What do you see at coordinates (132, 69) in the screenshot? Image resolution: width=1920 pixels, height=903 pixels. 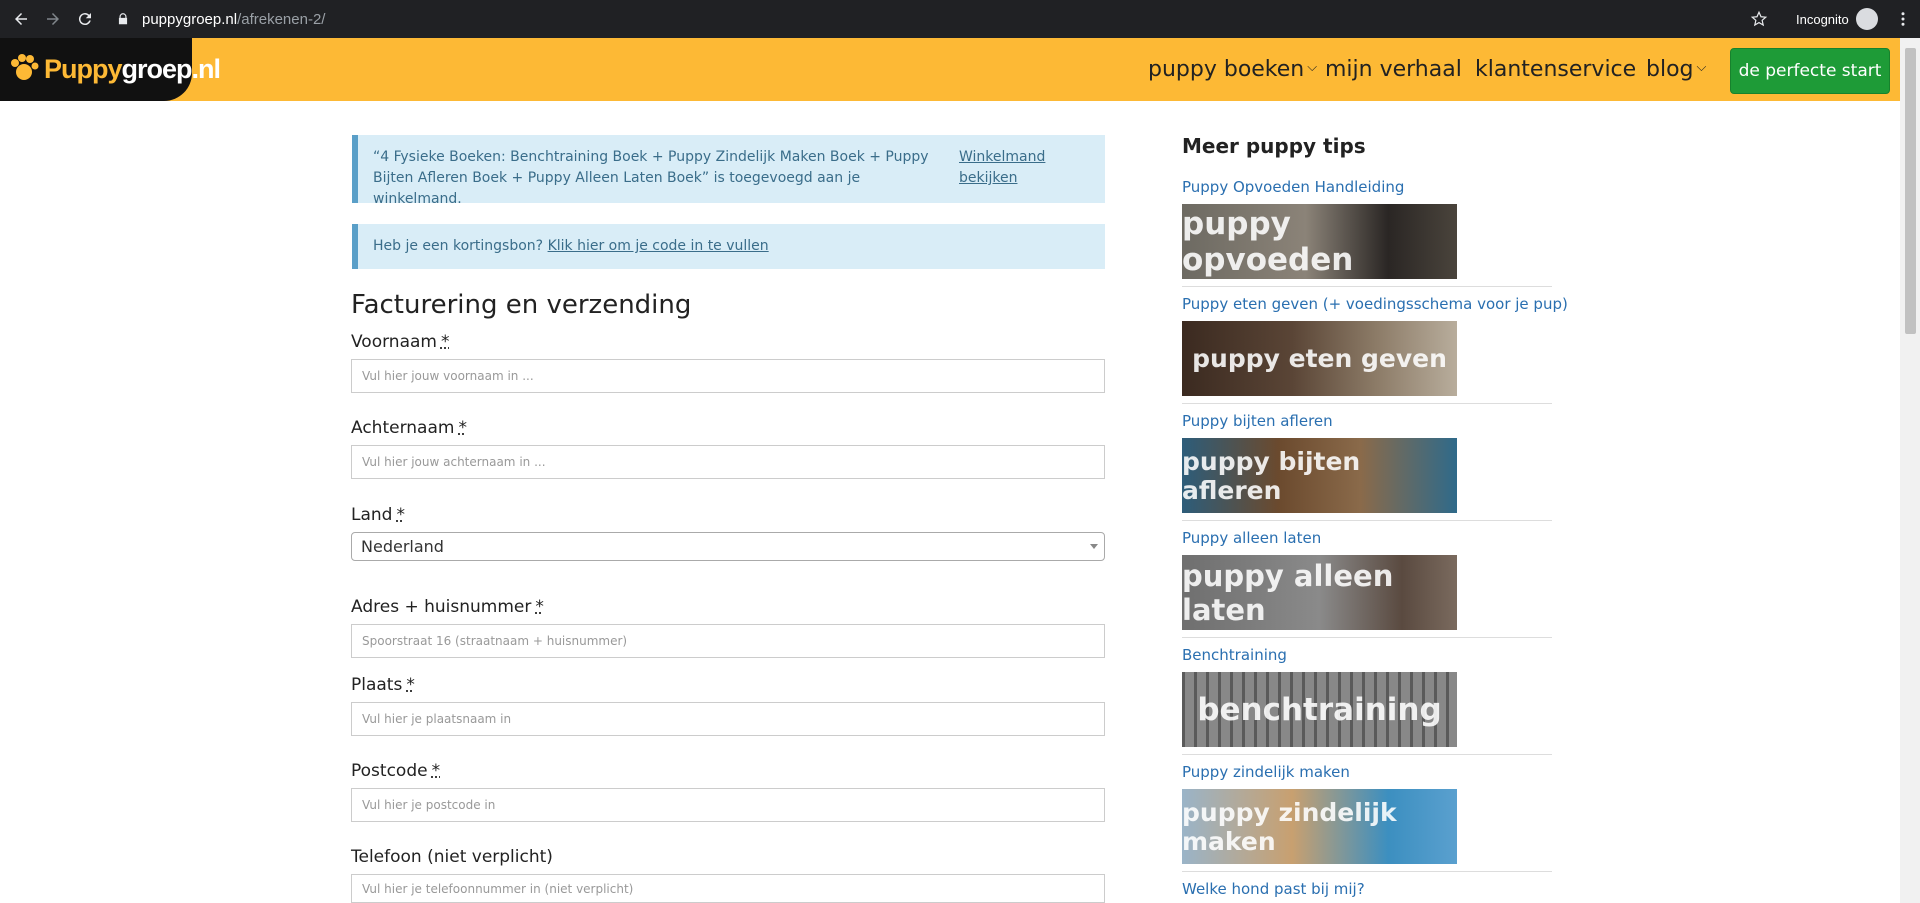 I see `logo-text: Puppygroep.nl` at bounding box center [132, 69].